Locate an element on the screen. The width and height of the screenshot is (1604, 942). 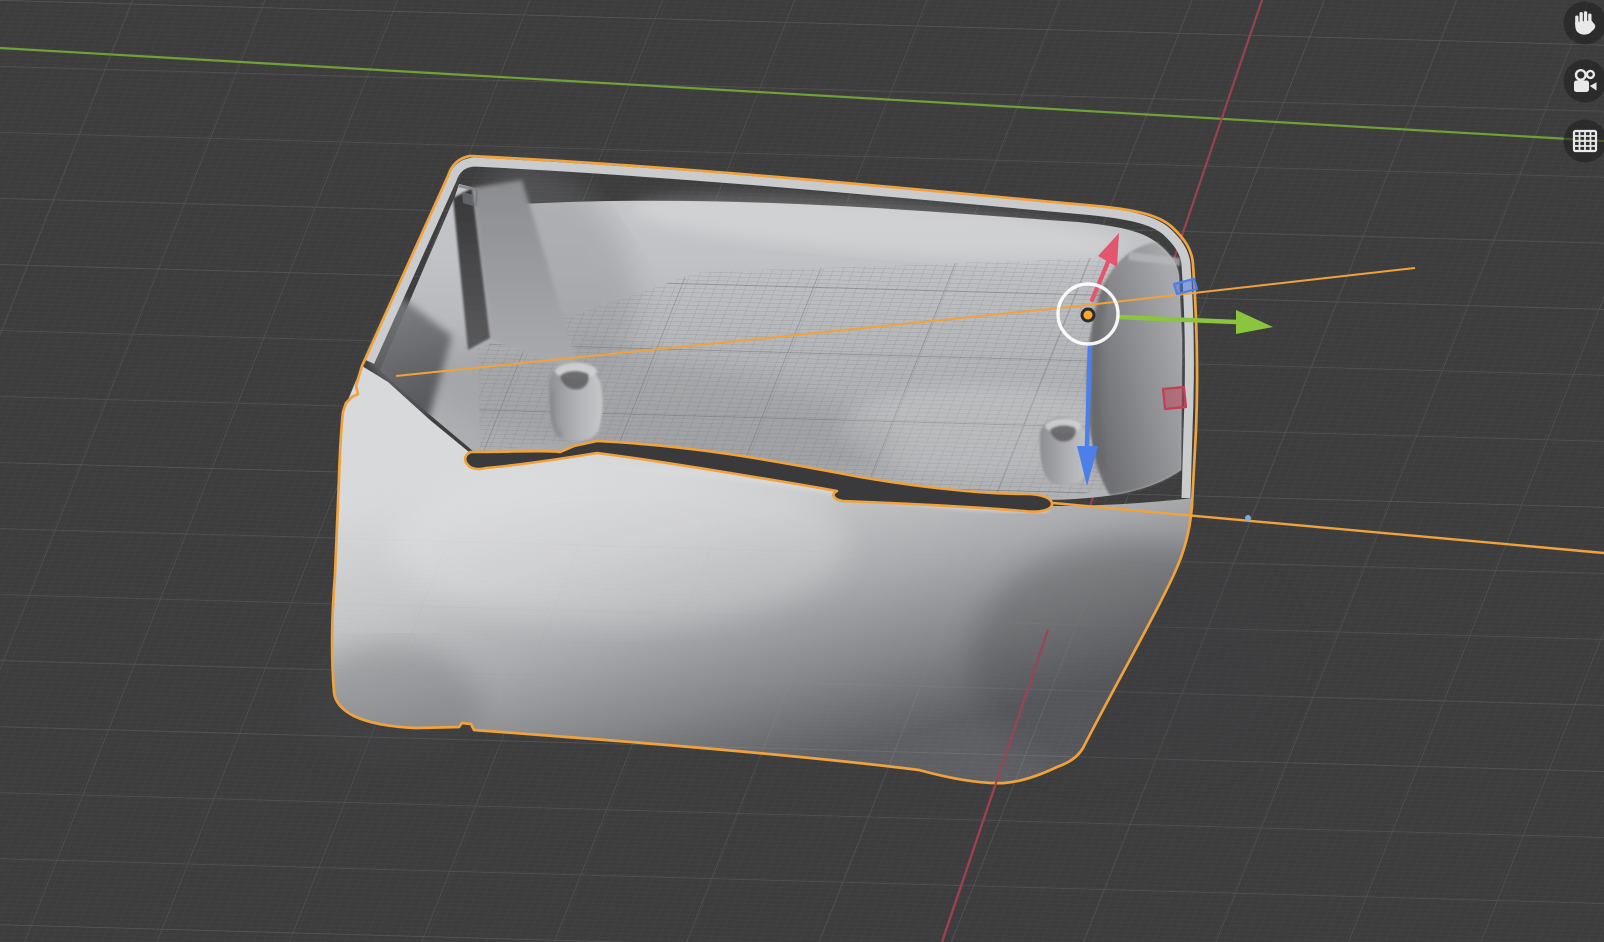
gizmo-plane-yz-handle is located at coordinates (1174, 398).